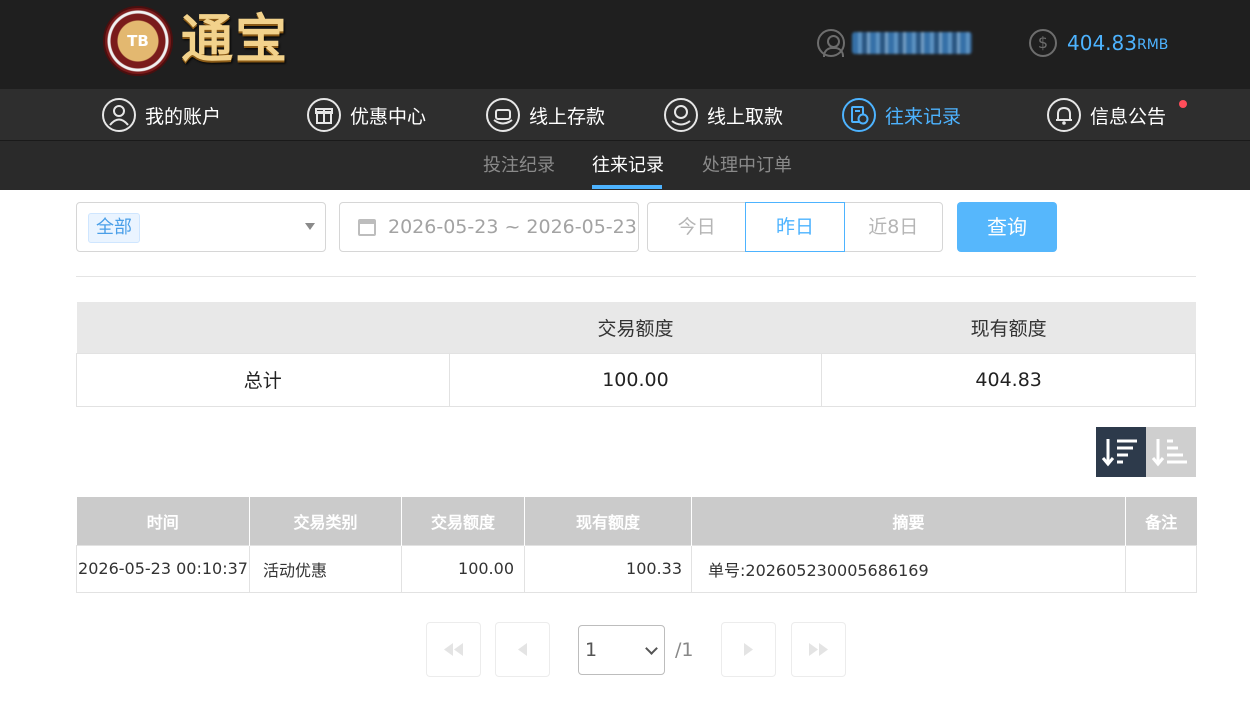 This screenshot has height=709, width=1250. Describe the element at coordinates (621, 650) in the screenshot. I see `page-select: 1` at that location.